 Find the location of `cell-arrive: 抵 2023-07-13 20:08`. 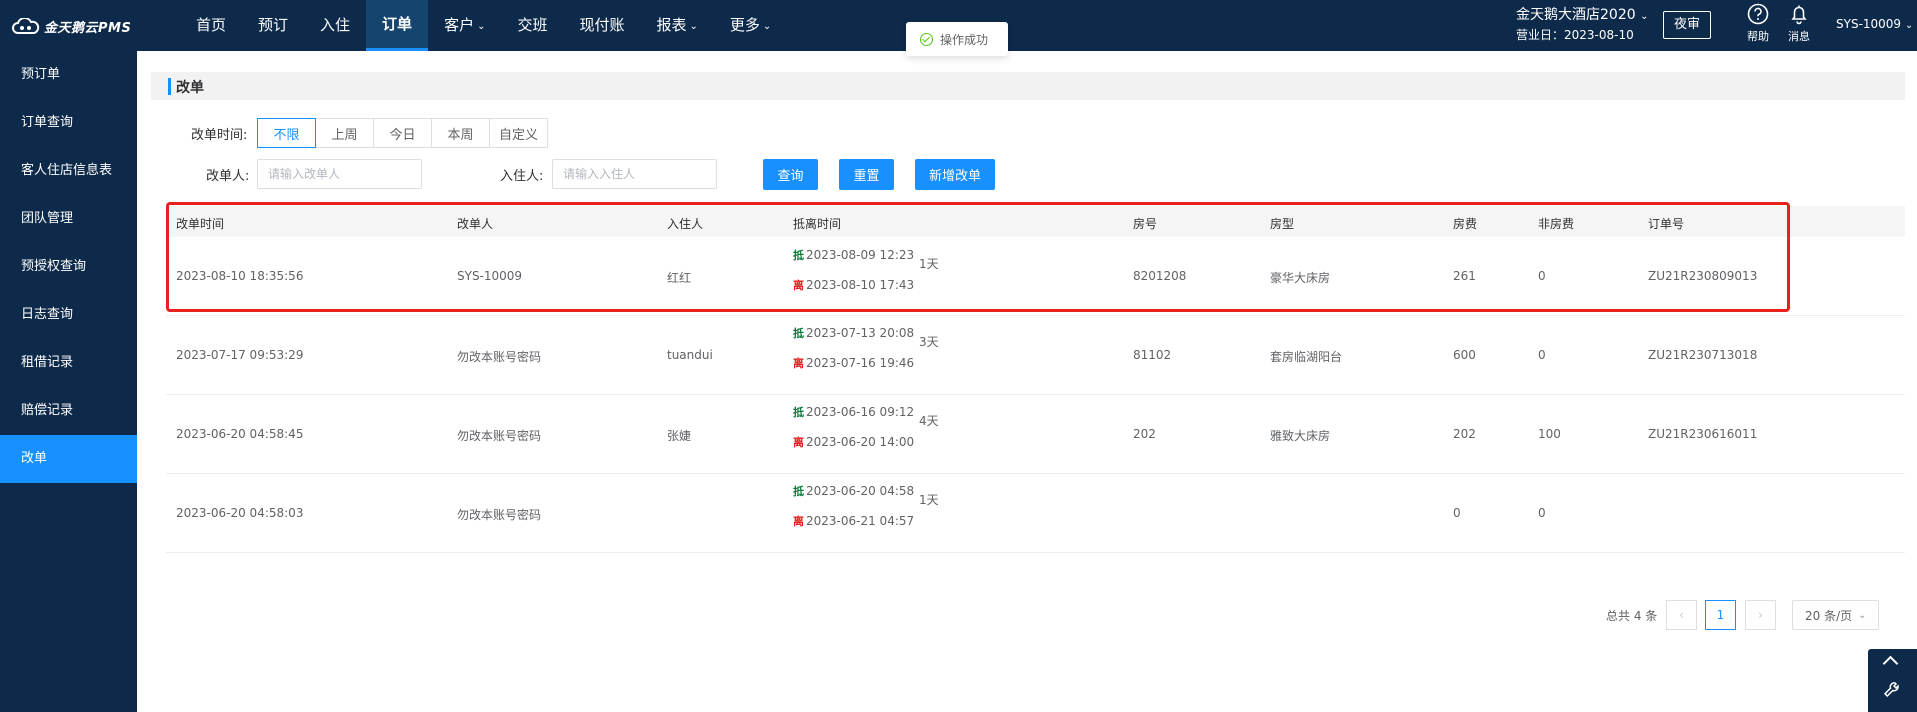

cell-arrive: 抵 2023-07-13 20:08 is located at coordinates (853, 333).